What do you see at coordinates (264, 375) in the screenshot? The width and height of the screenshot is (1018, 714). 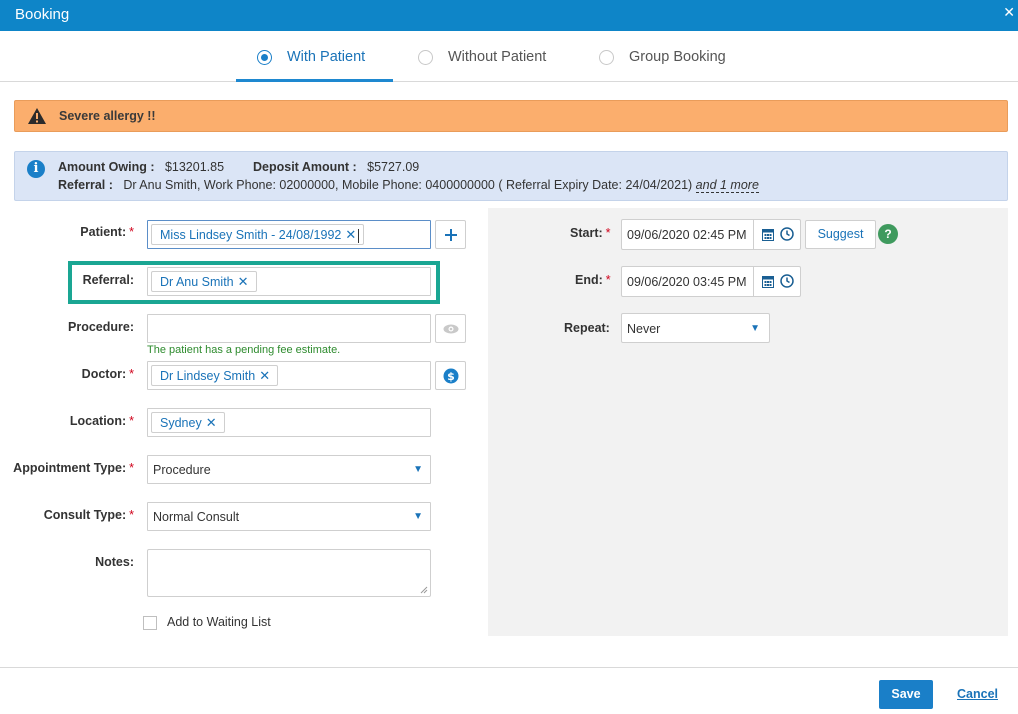 I see `remove-doctor-icon: ✕` at bounding box center [264, 375].